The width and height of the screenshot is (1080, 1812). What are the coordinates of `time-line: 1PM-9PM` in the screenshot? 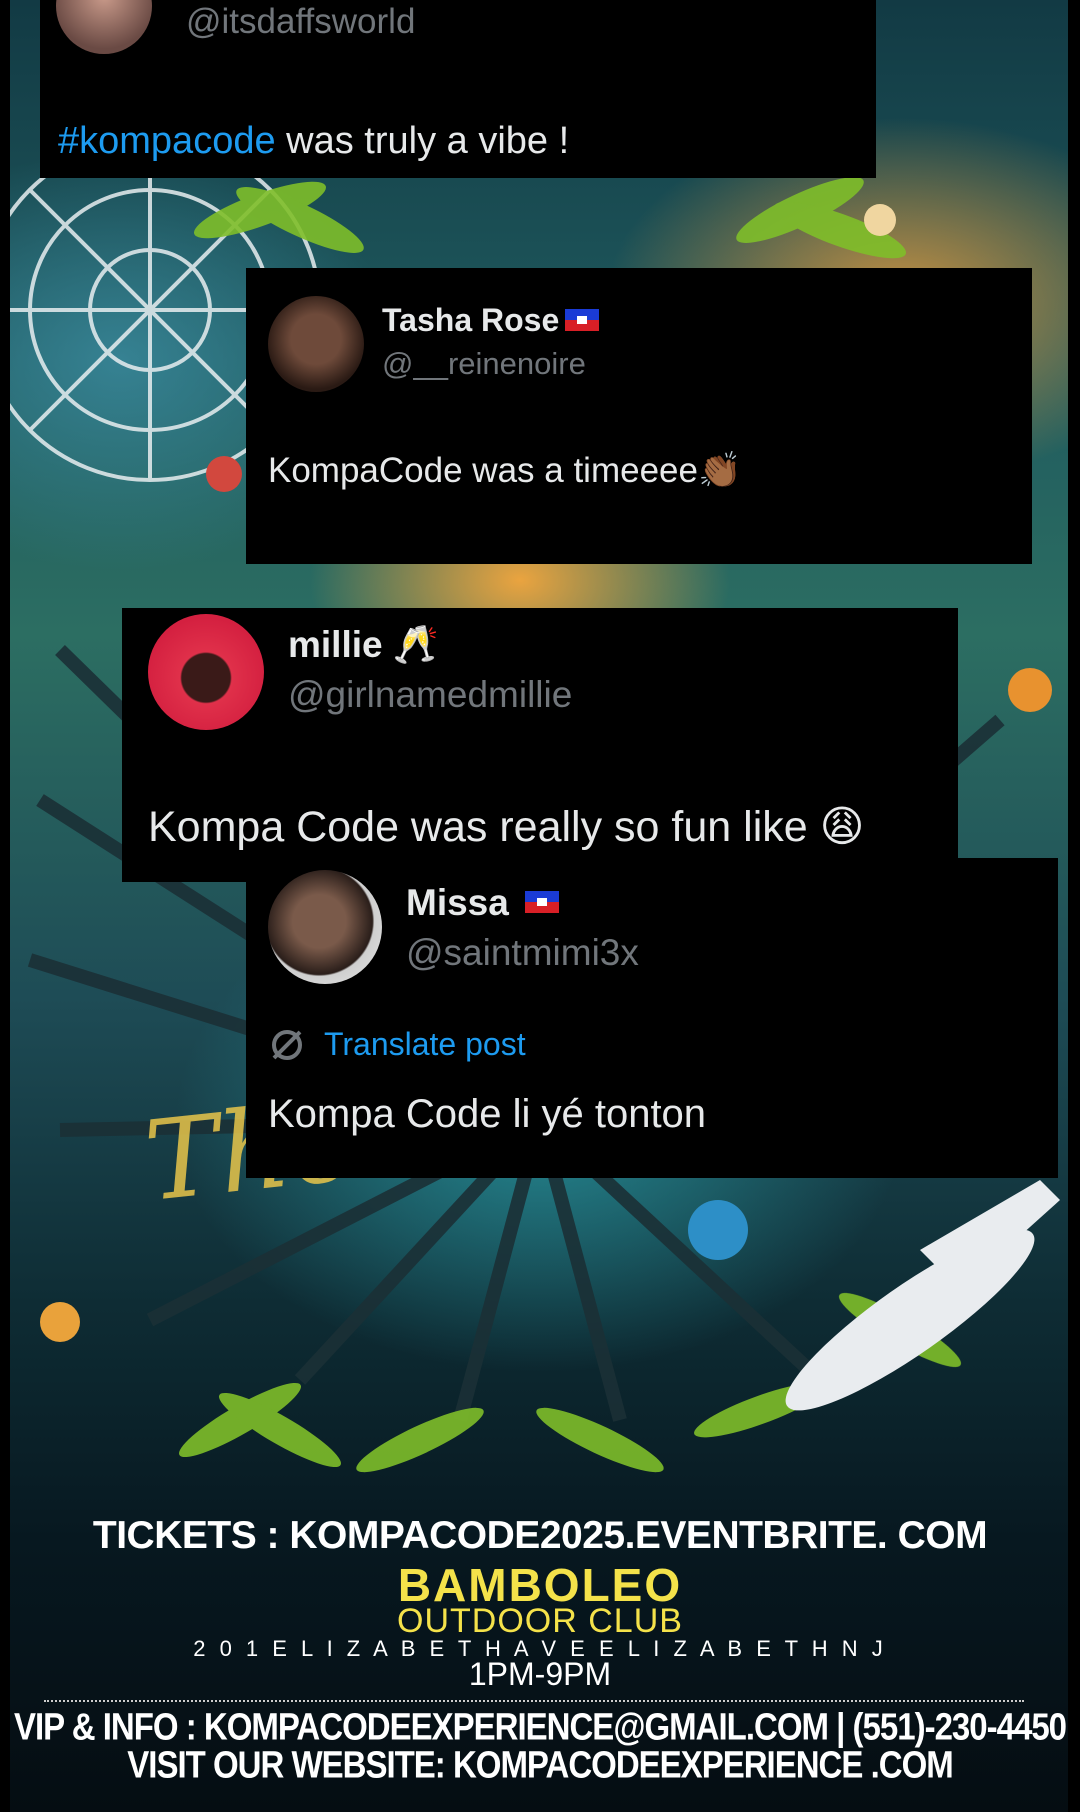 It's located at (540, 1674).